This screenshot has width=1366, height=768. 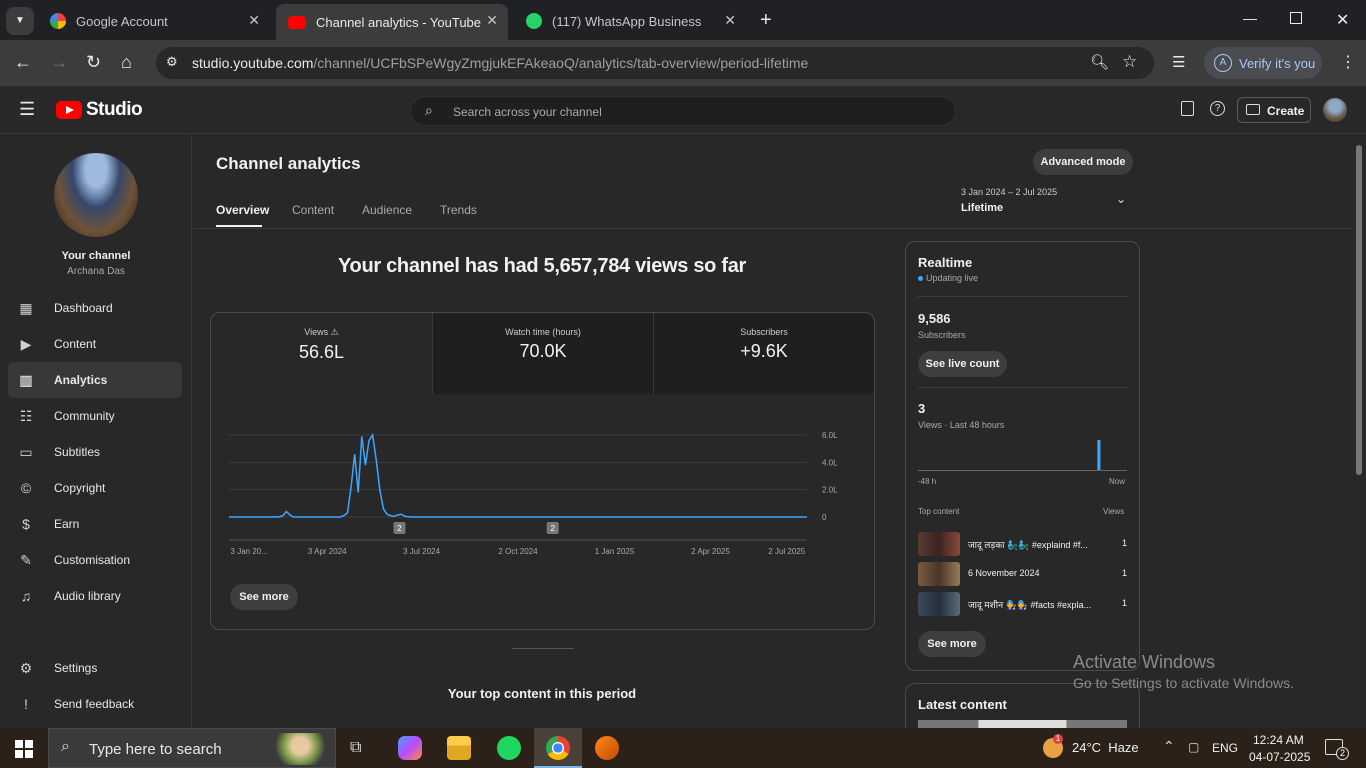 What do you see at coordinates (99, 109) in the screenshot?
I see `studio-logo: Studio` at bounding box center [99, 109].